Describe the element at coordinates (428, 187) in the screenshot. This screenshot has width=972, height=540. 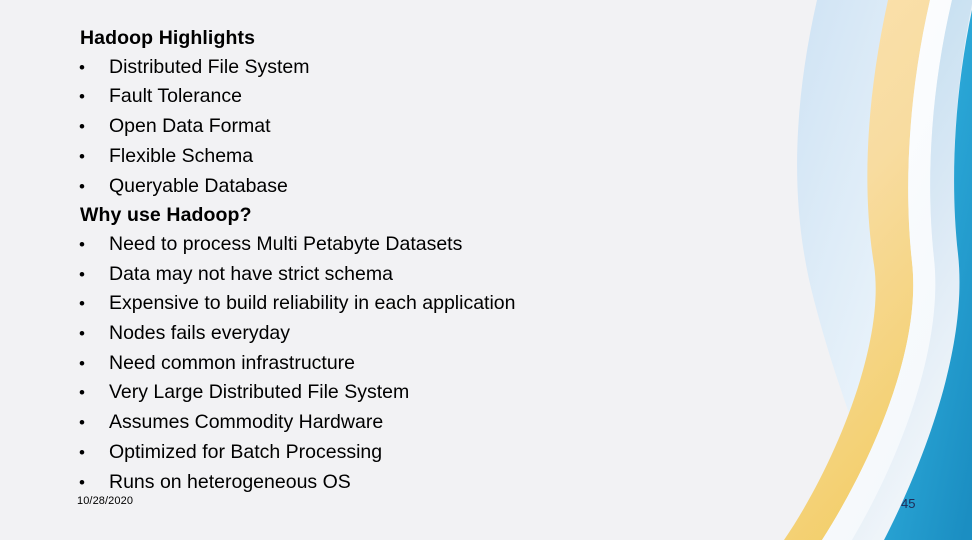
I see `list-item: • Queryable Database` at that location.